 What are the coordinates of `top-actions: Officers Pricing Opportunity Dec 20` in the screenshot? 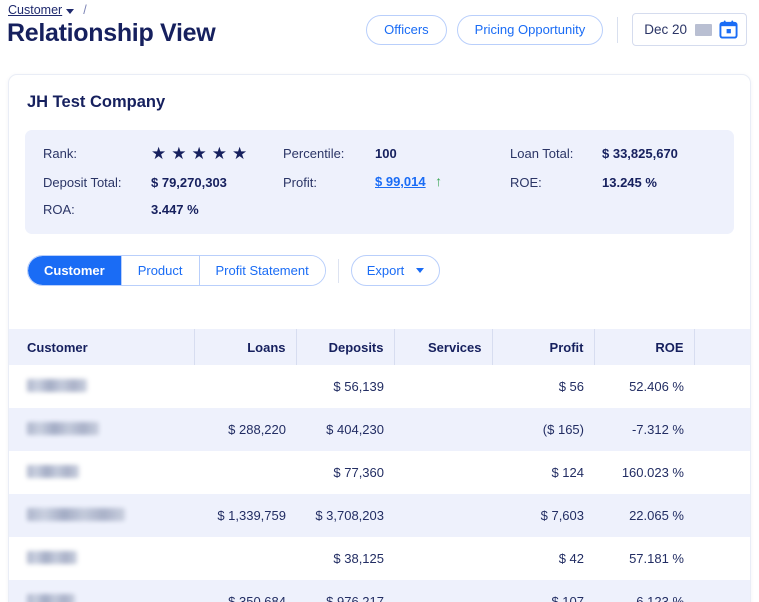 It's located at (556, 29).